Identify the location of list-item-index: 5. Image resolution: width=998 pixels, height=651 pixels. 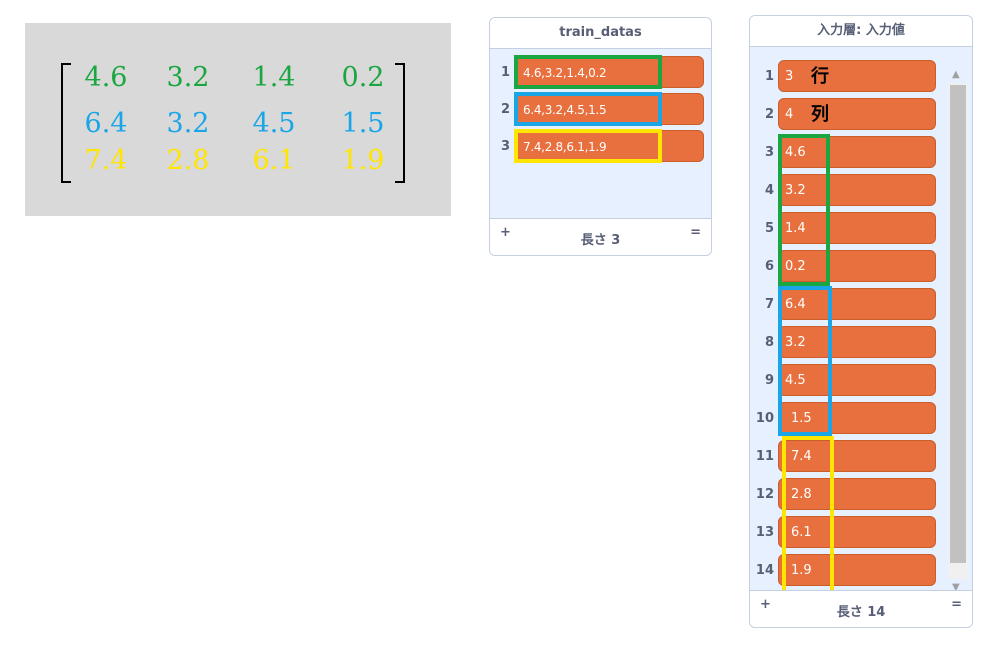
(769, 228).